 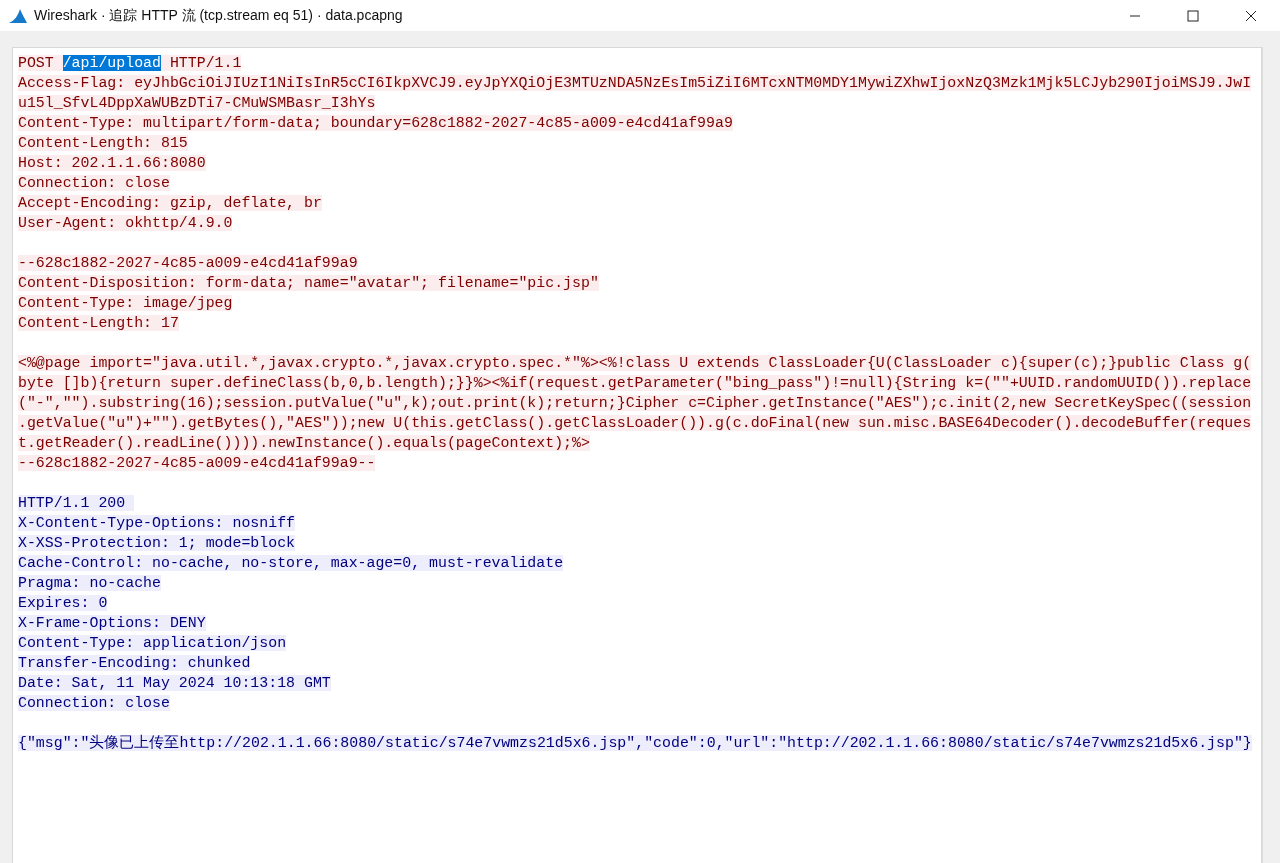 What do you see at coordinates (218, 15) in the screenshot?
I see `window-title: Wireshark · 追踪 HTTP 流 (tcp.stream eq 51) · data.pcapng` at bounding box center [218, 15].